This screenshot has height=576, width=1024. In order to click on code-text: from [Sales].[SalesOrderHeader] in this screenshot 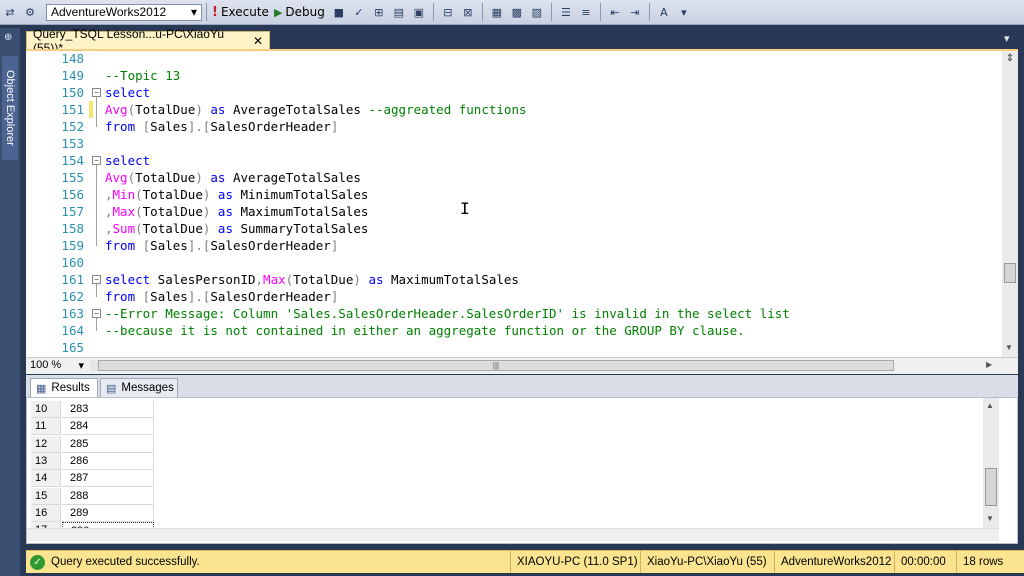, I will do `click(222, 245)`.